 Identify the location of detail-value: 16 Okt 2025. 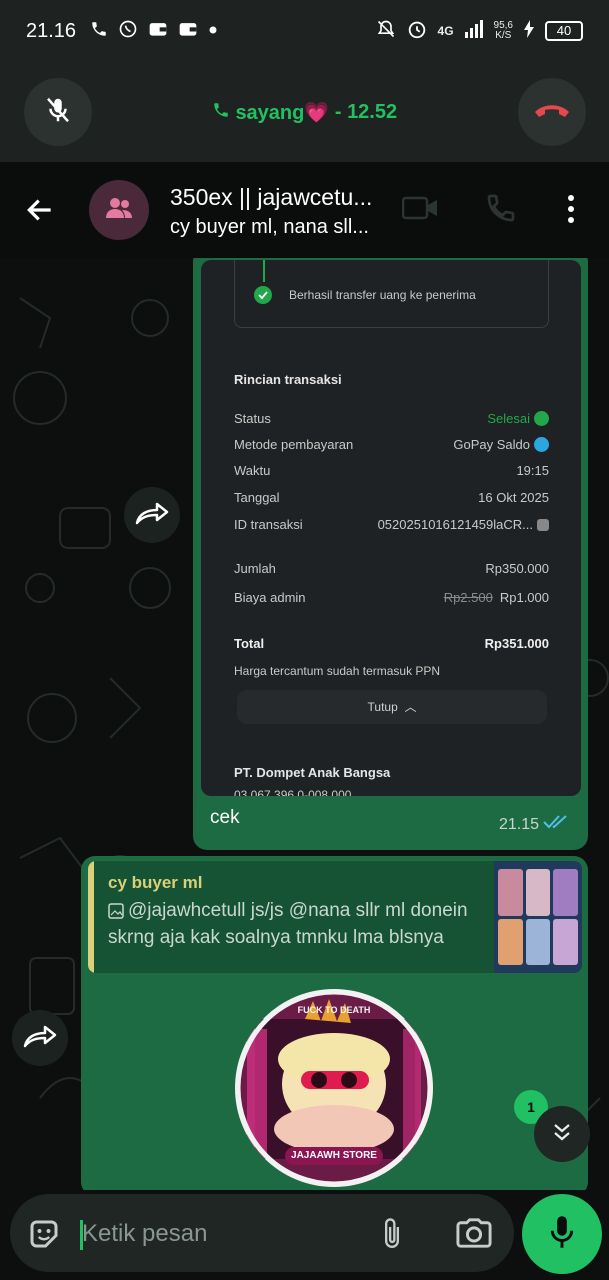
(513, 497).